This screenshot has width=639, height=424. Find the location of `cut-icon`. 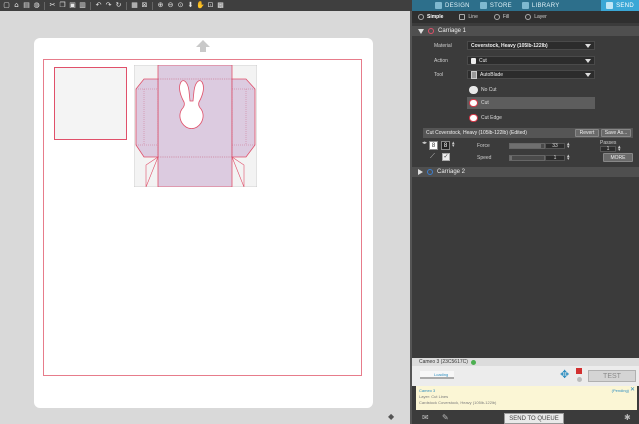

cut-icon is located at coordinates (473, 103).